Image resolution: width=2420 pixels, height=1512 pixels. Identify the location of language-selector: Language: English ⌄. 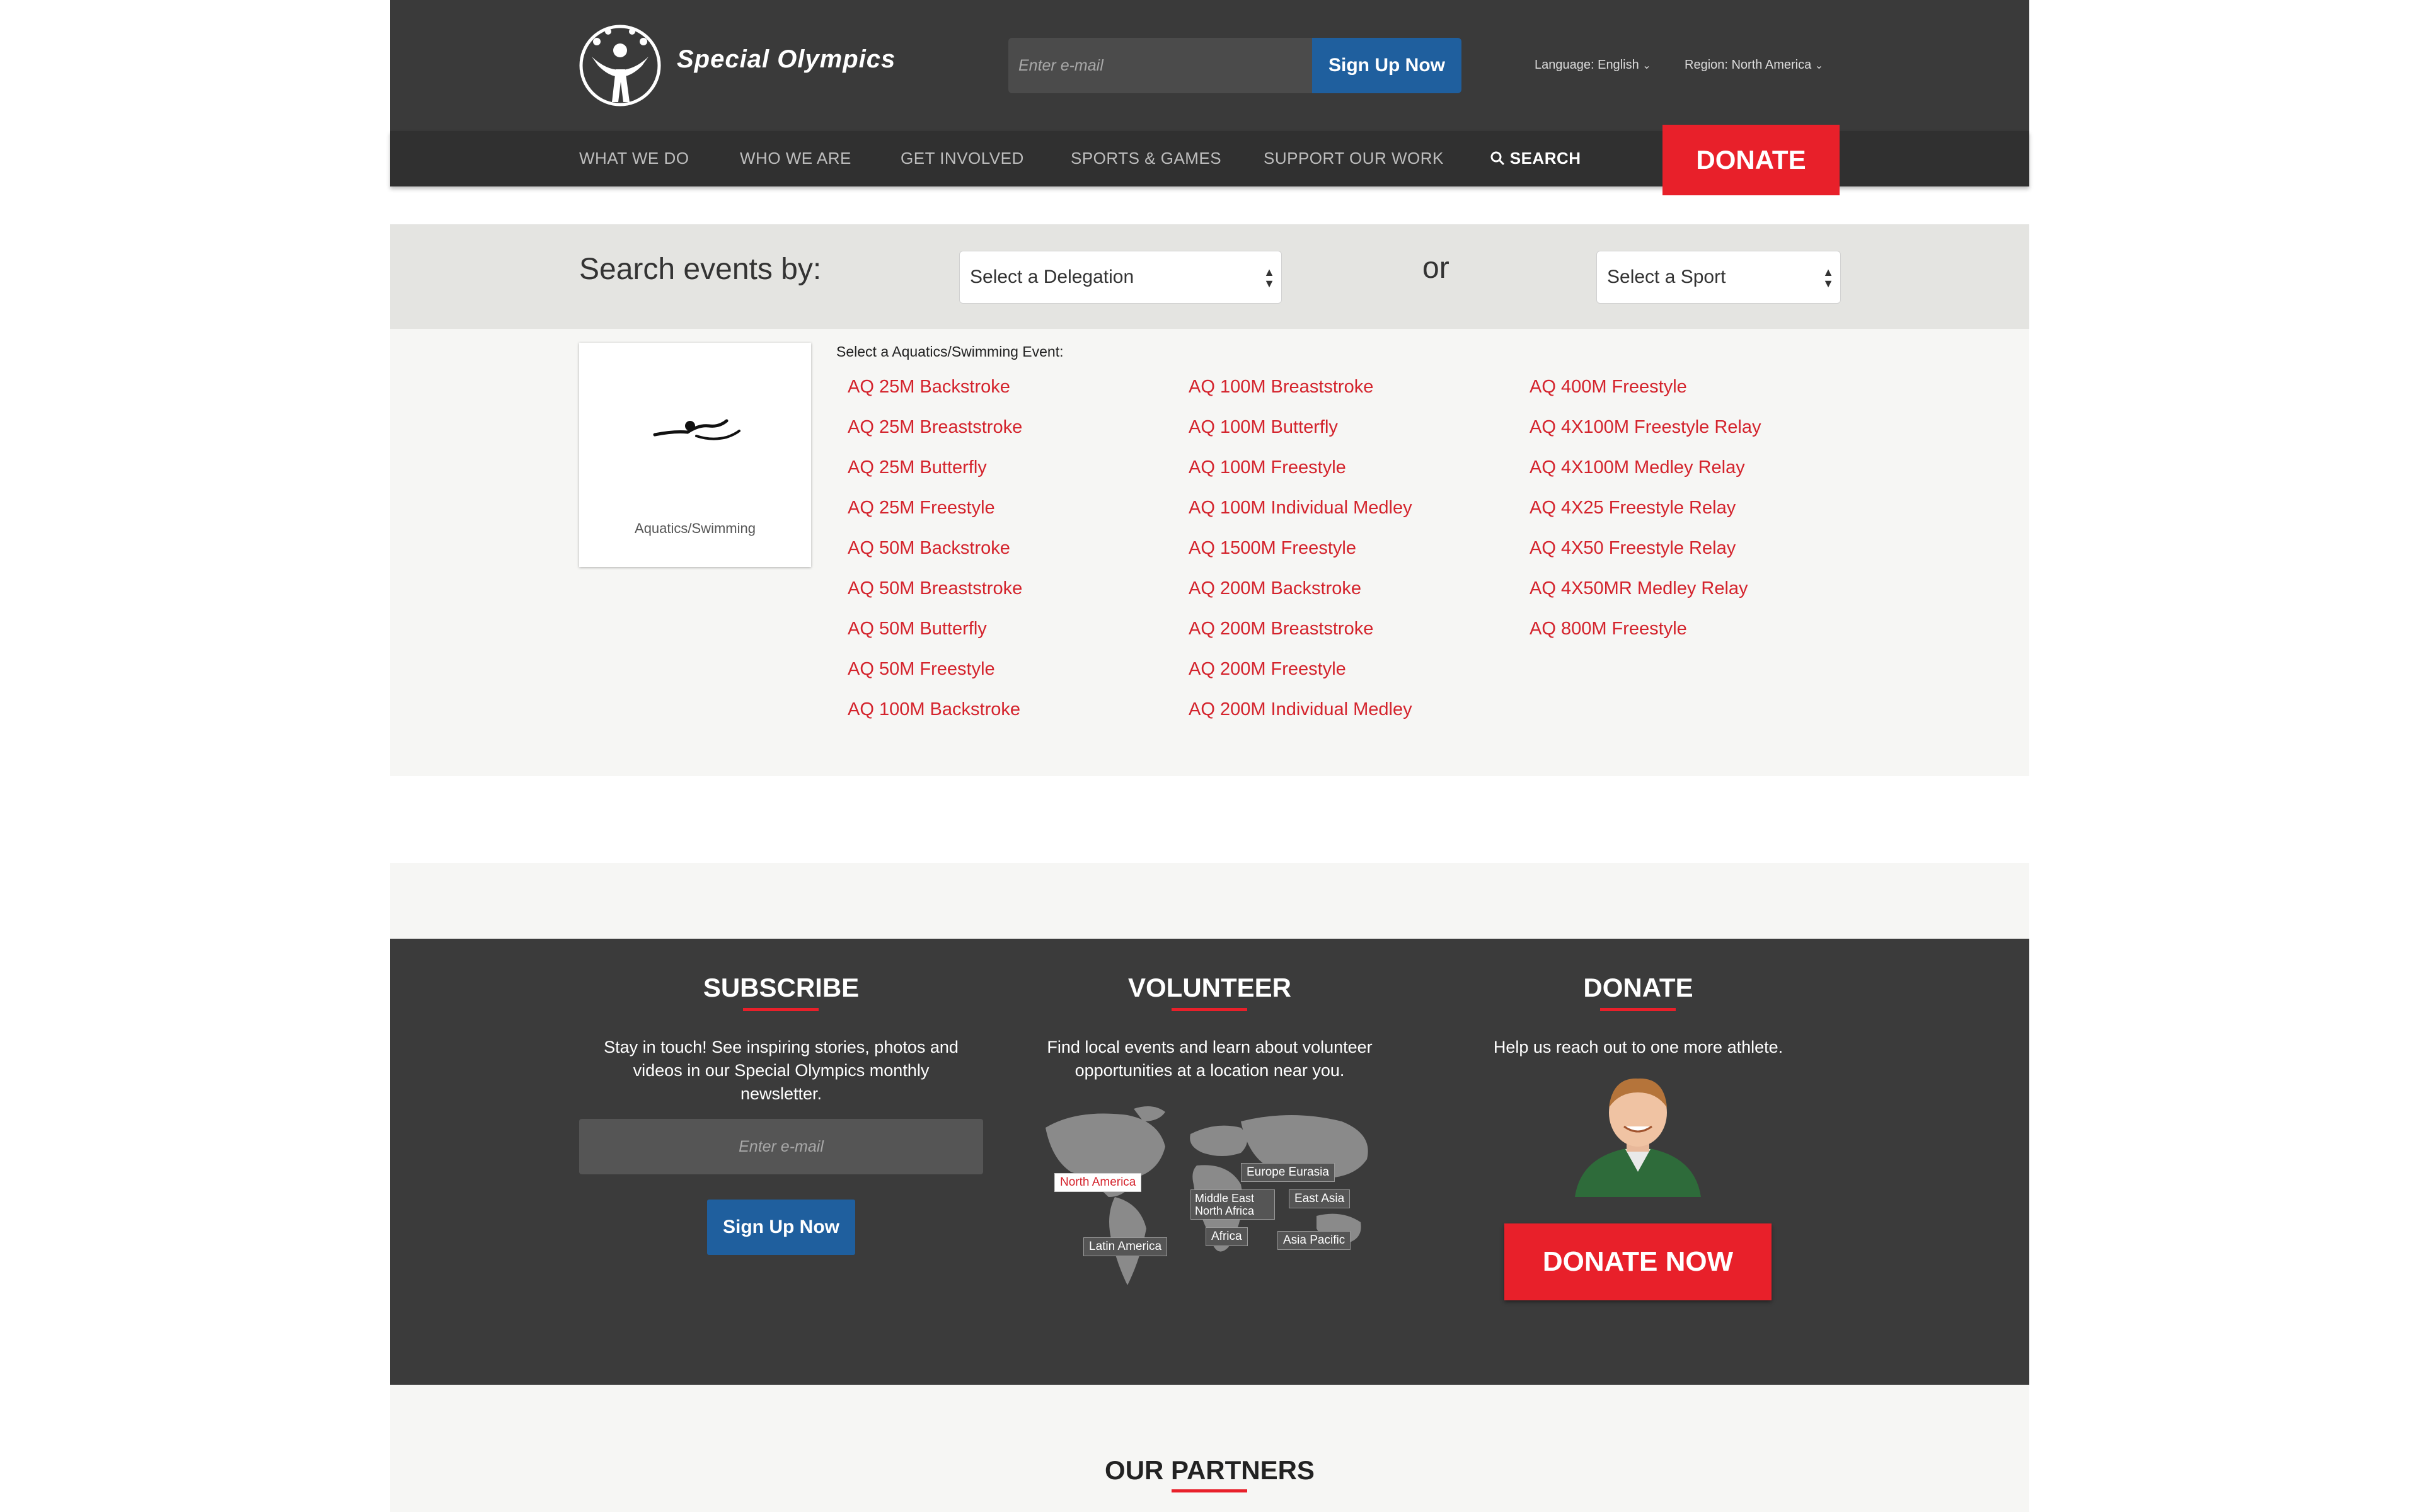
(1593, 65).